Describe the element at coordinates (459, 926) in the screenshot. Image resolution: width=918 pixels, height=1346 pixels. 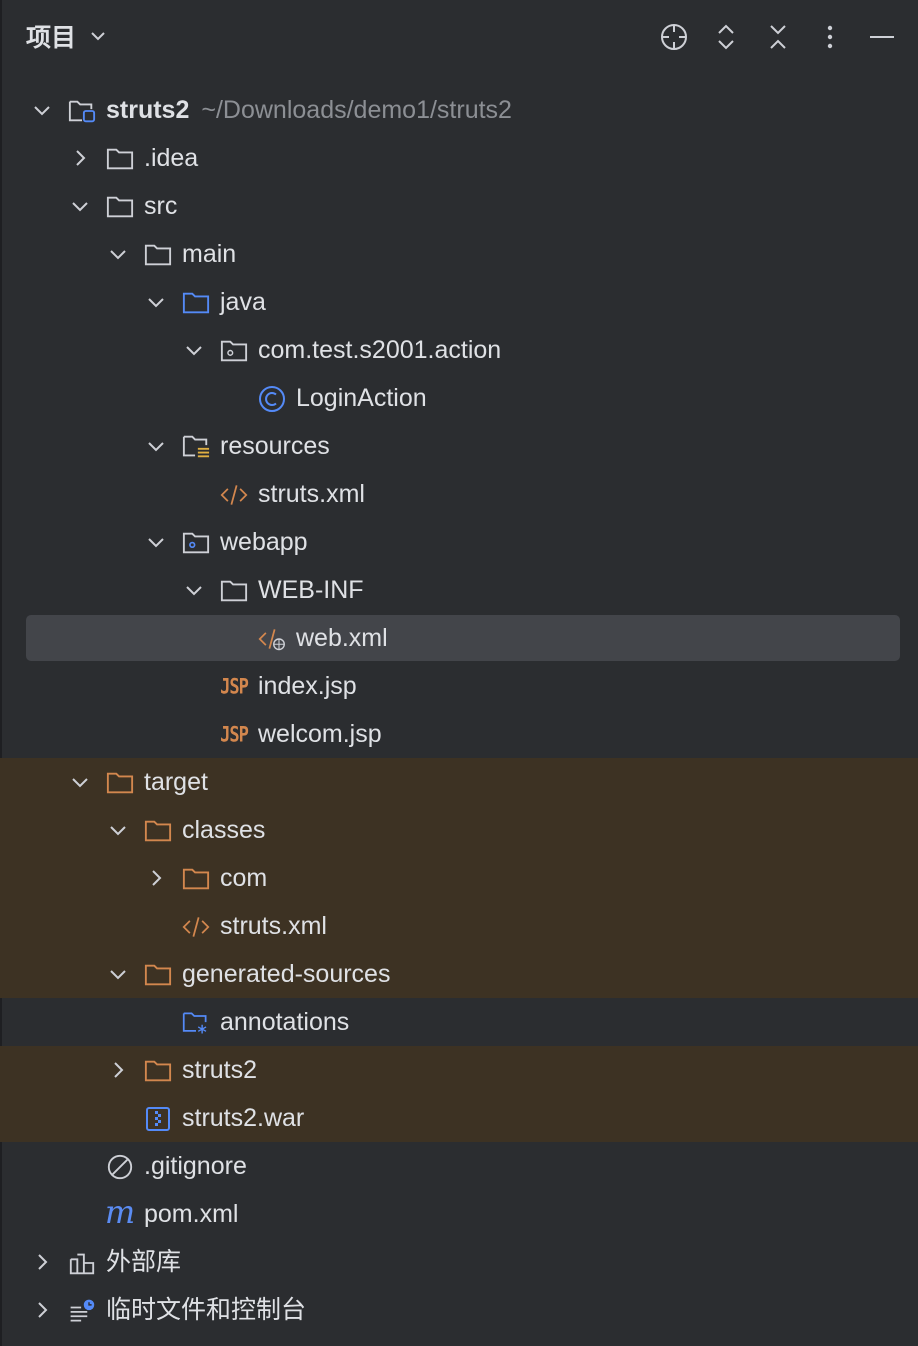
I see `tree-node-struts-xml-classes: struts.xml` at that location.